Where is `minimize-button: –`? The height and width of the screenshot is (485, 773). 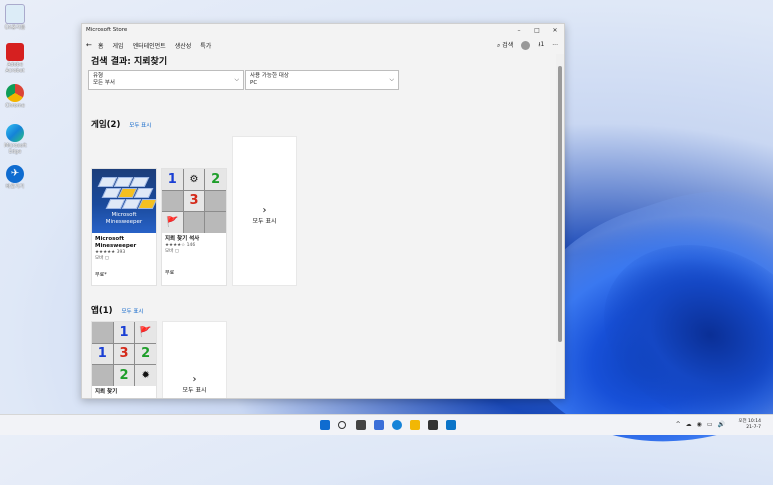
minimize-button: – is located at coordinates (519, 30).